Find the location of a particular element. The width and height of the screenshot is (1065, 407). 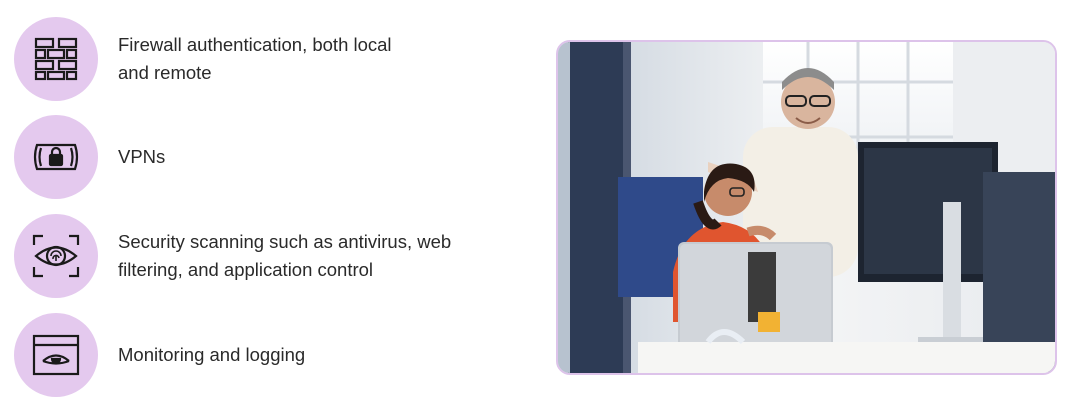

monitor-eye-window-icon is located at coordinates (56, 355).